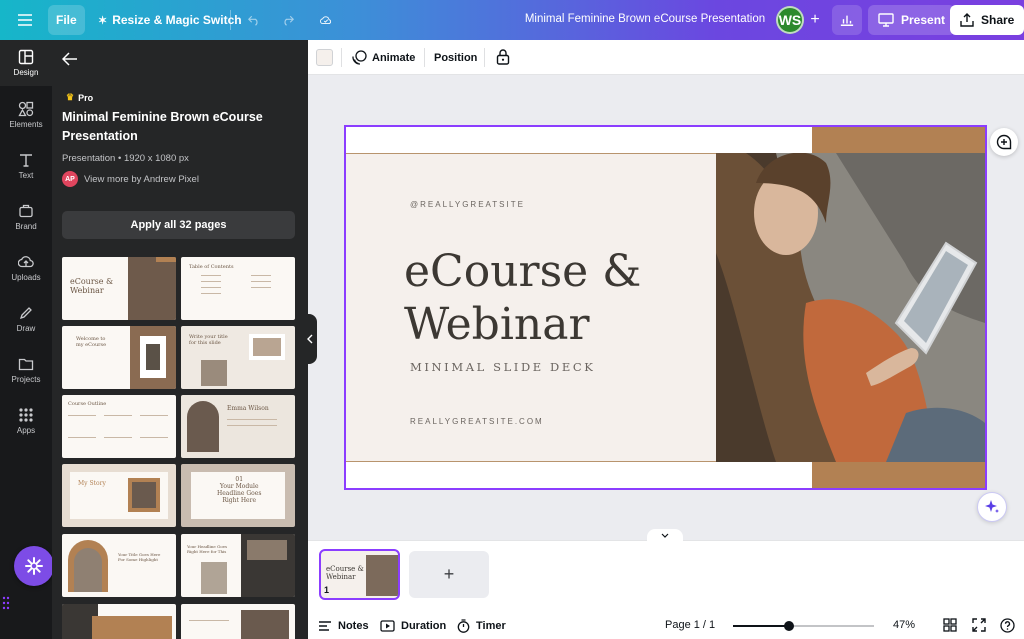  I want to click on timer-button: Timer, so click(481, 626).